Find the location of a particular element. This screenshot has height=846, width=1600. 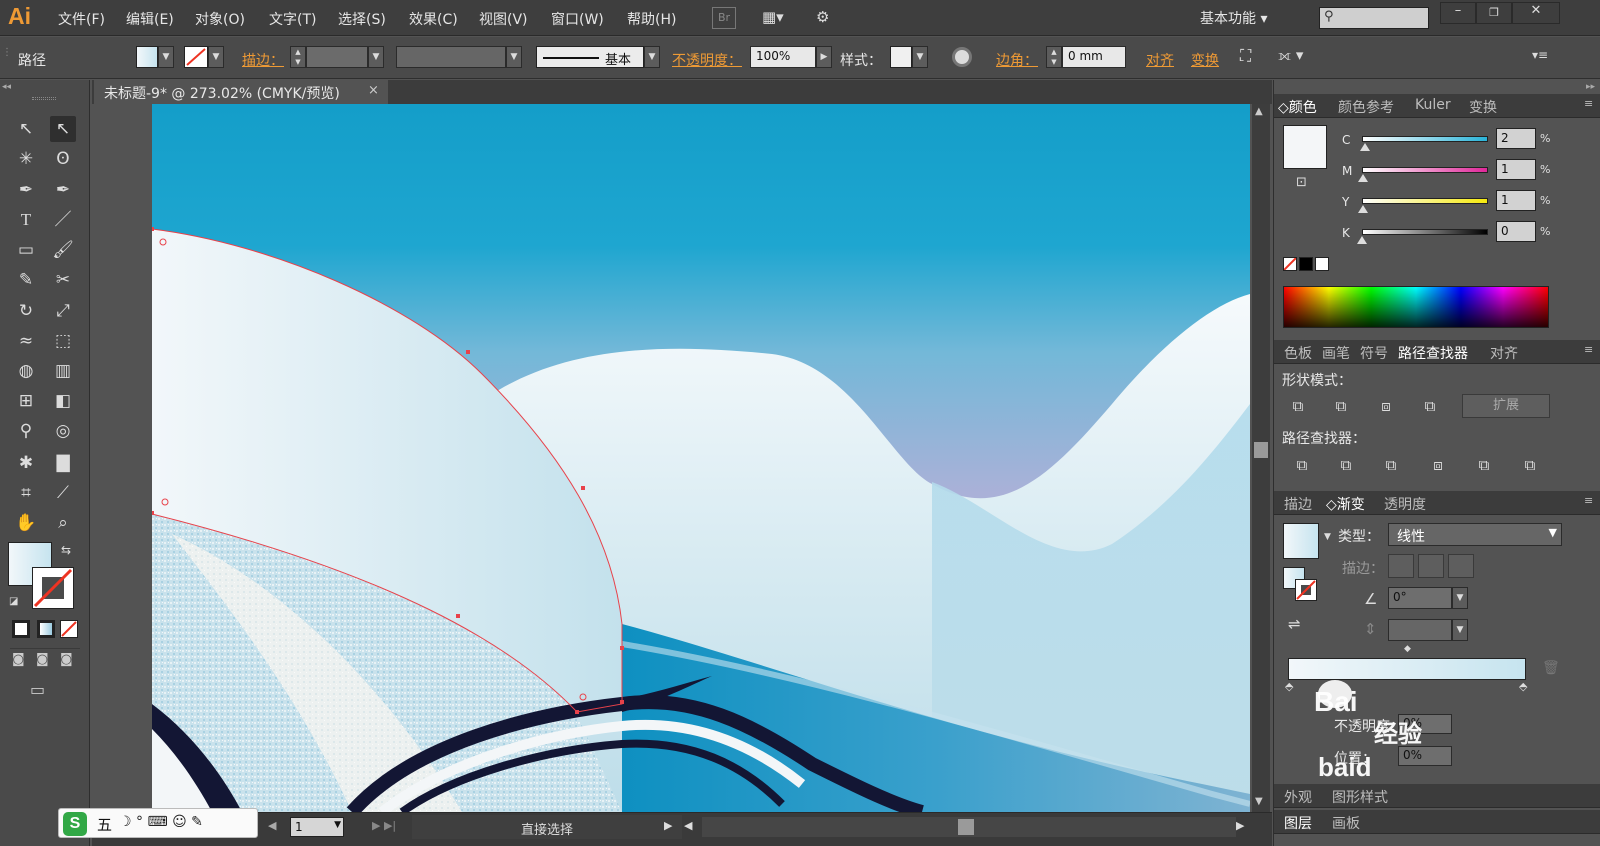

tab-align: 对齐 is located at coordinates (1504, 353).